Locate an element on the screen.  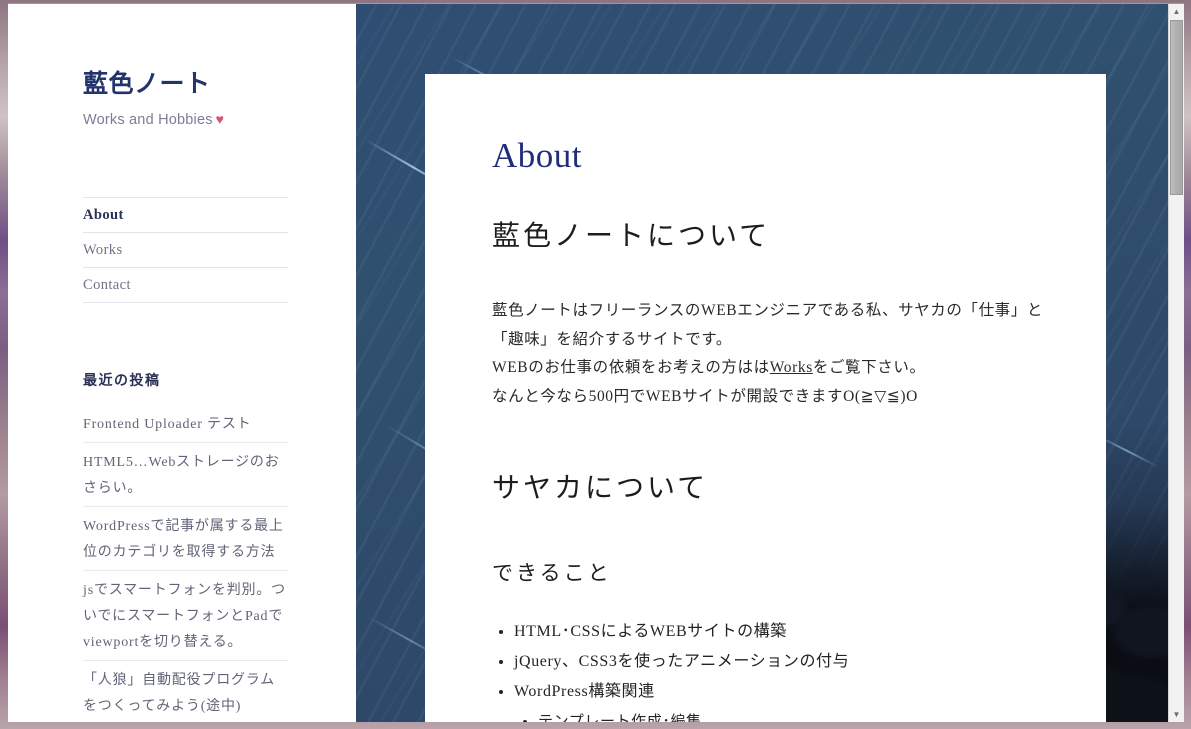
section-heading-skills: できること is located at coordinates (552, 572).